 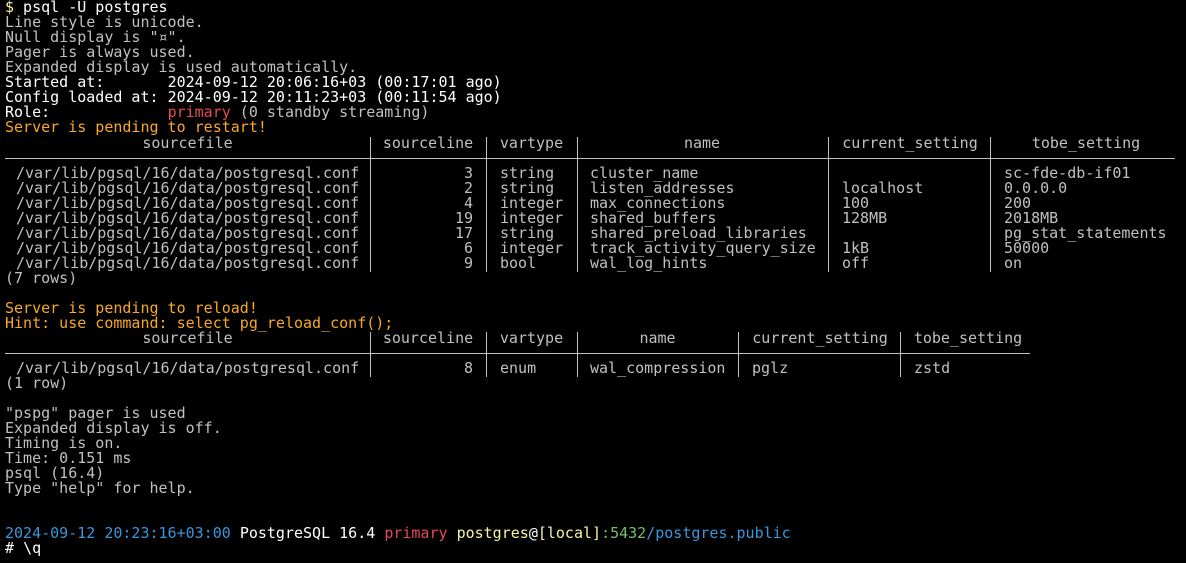 I want to click on restart-warning: Server is pending to restart!, so click(x=136, y=127).